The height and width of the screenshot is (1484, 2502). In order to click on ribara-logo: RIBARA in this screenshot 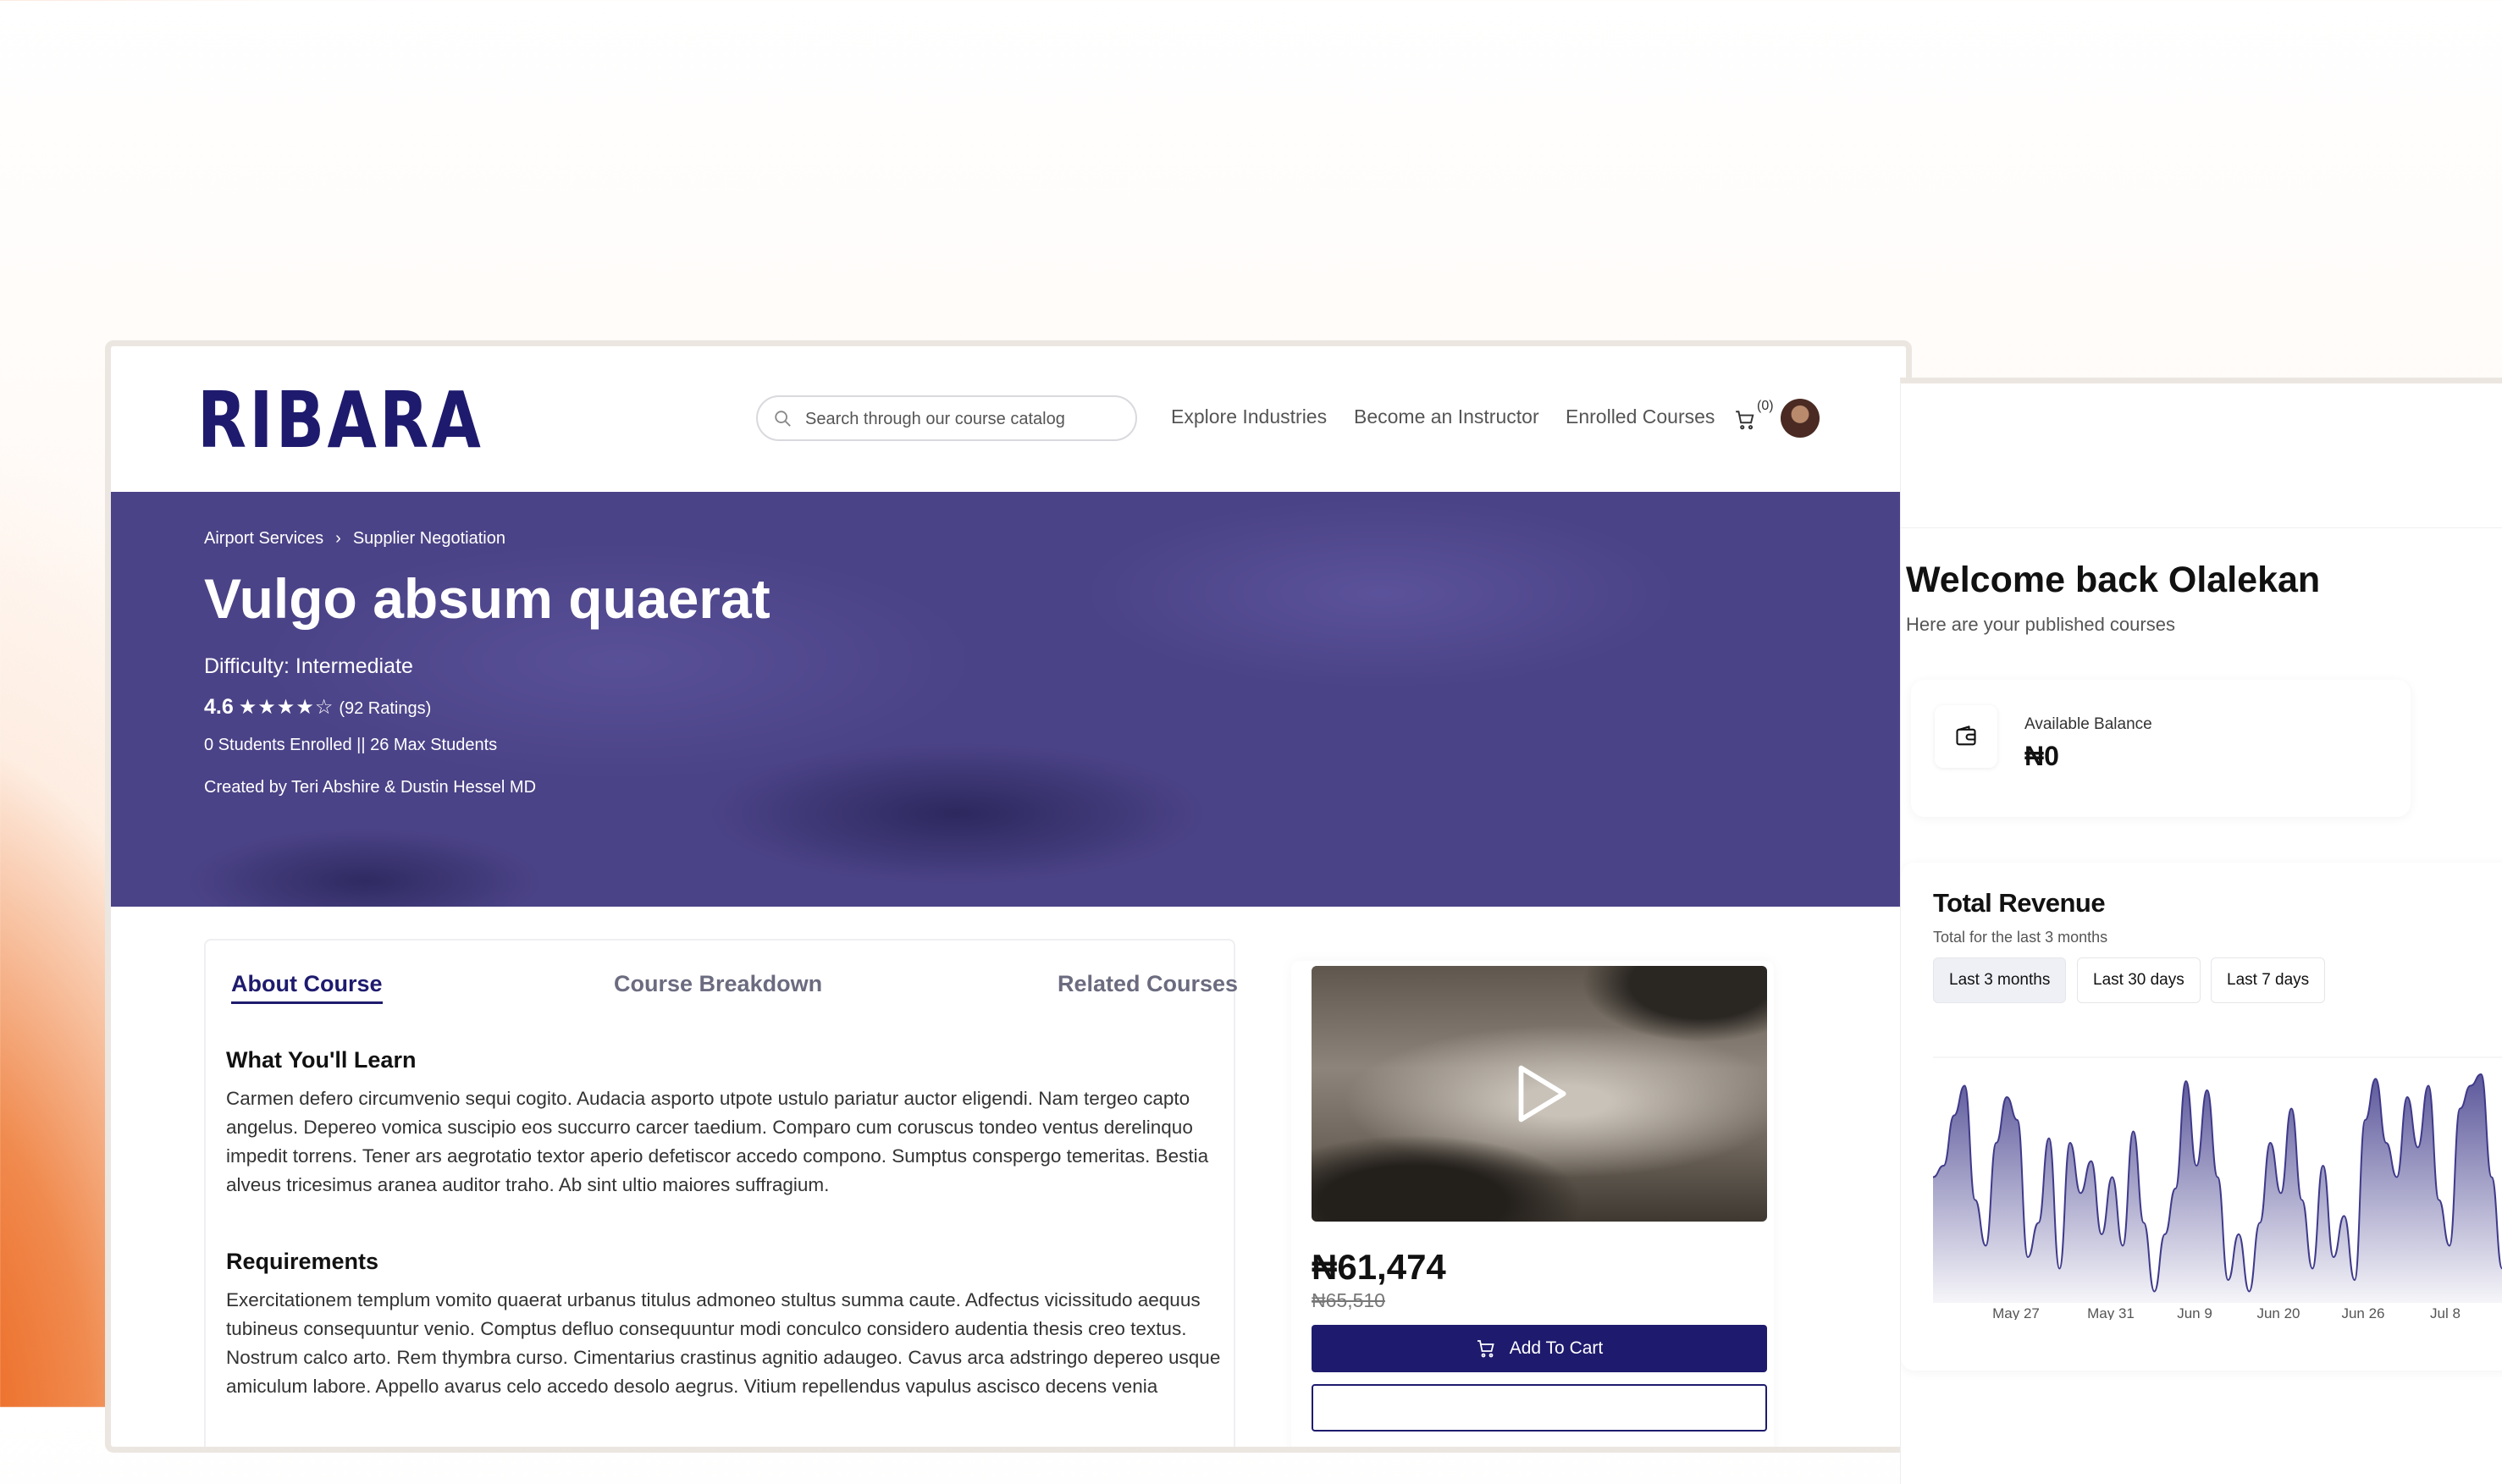, I will do `click(340, 421)`.